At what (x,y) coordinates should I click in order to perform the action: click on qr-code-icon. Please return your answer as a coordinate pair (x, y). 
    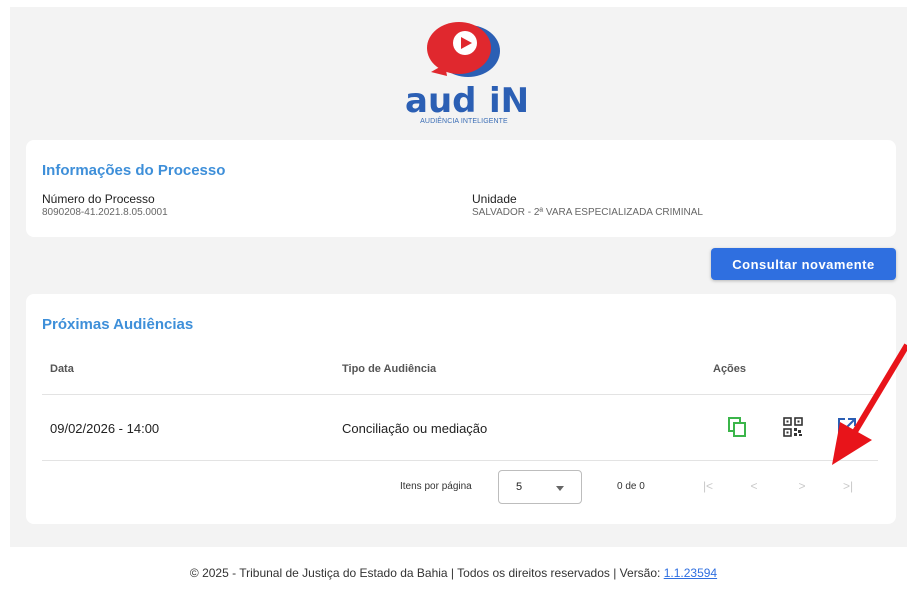
    Looking at the image, I should click on (793, 427).